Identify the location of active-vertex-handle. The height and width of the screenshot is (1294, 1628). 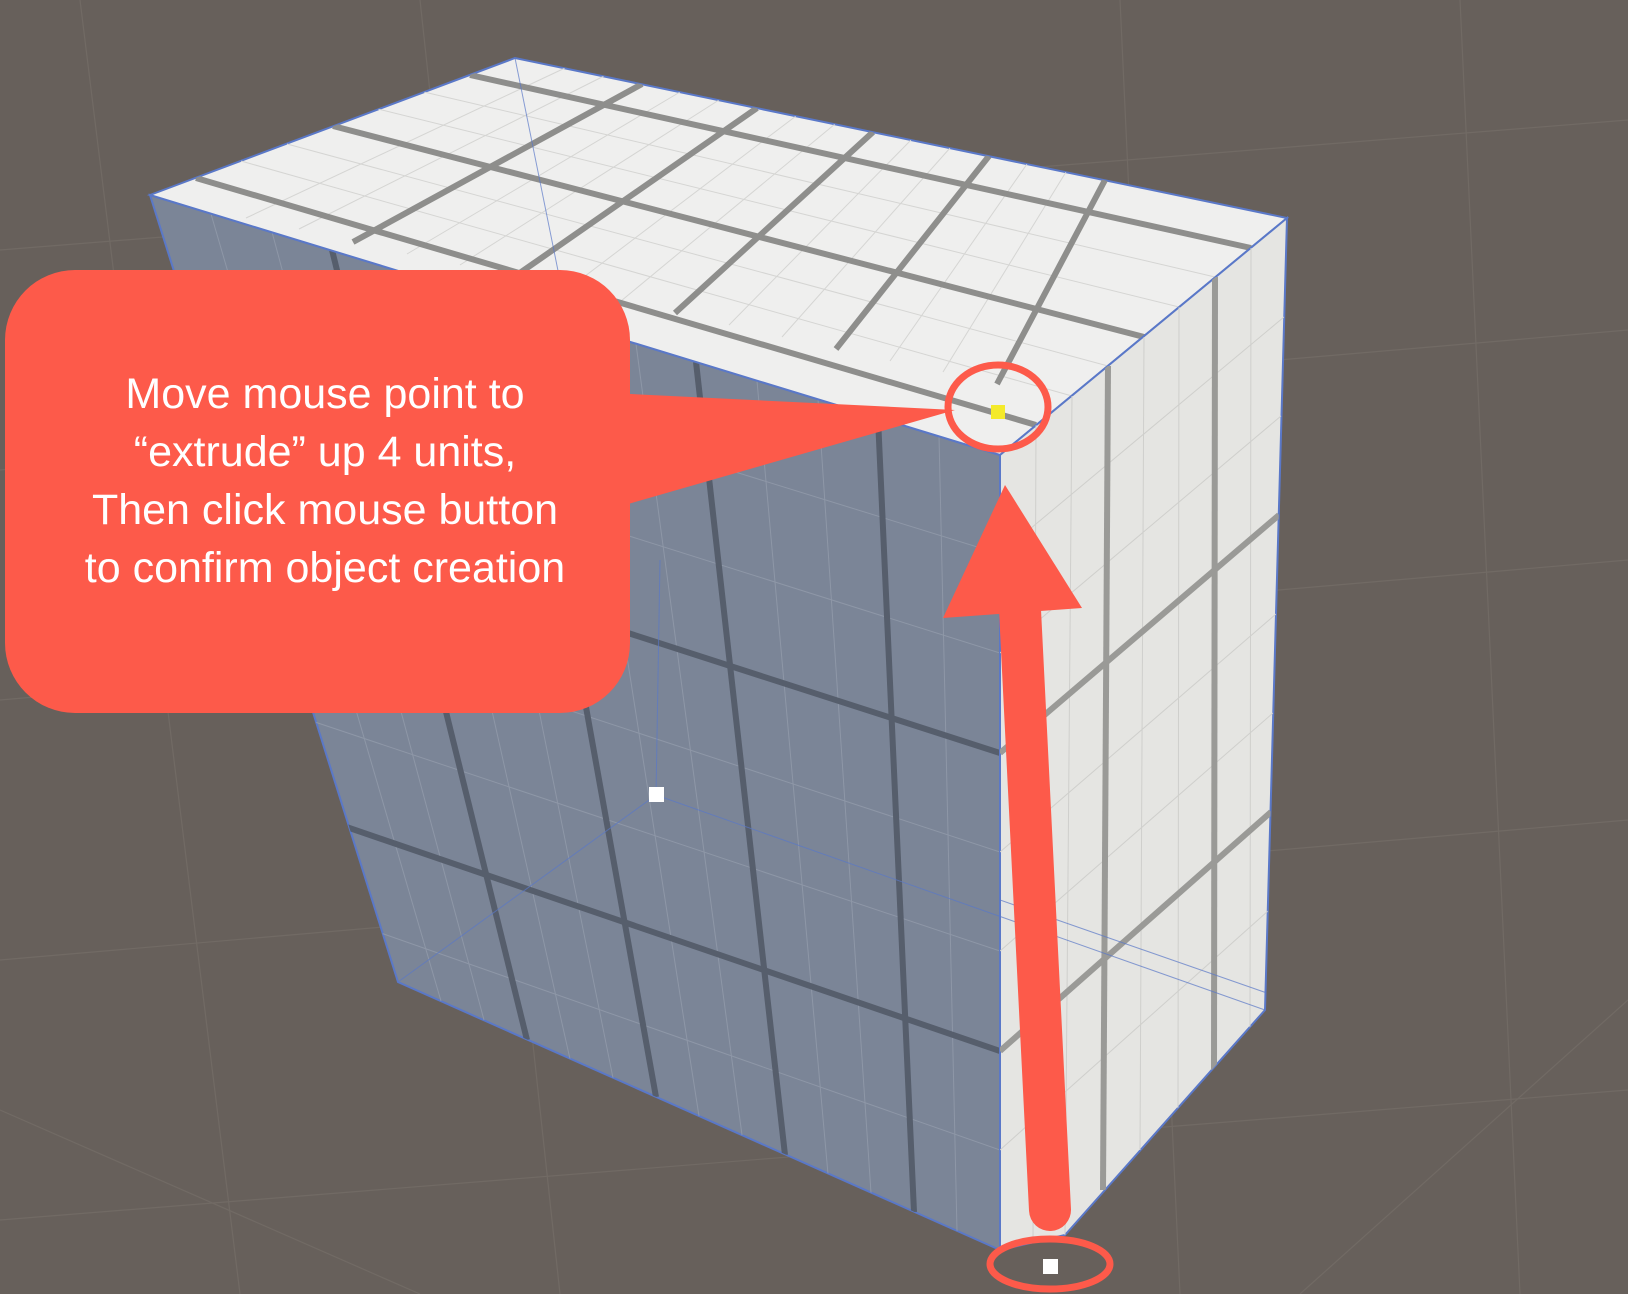
(998, 412).